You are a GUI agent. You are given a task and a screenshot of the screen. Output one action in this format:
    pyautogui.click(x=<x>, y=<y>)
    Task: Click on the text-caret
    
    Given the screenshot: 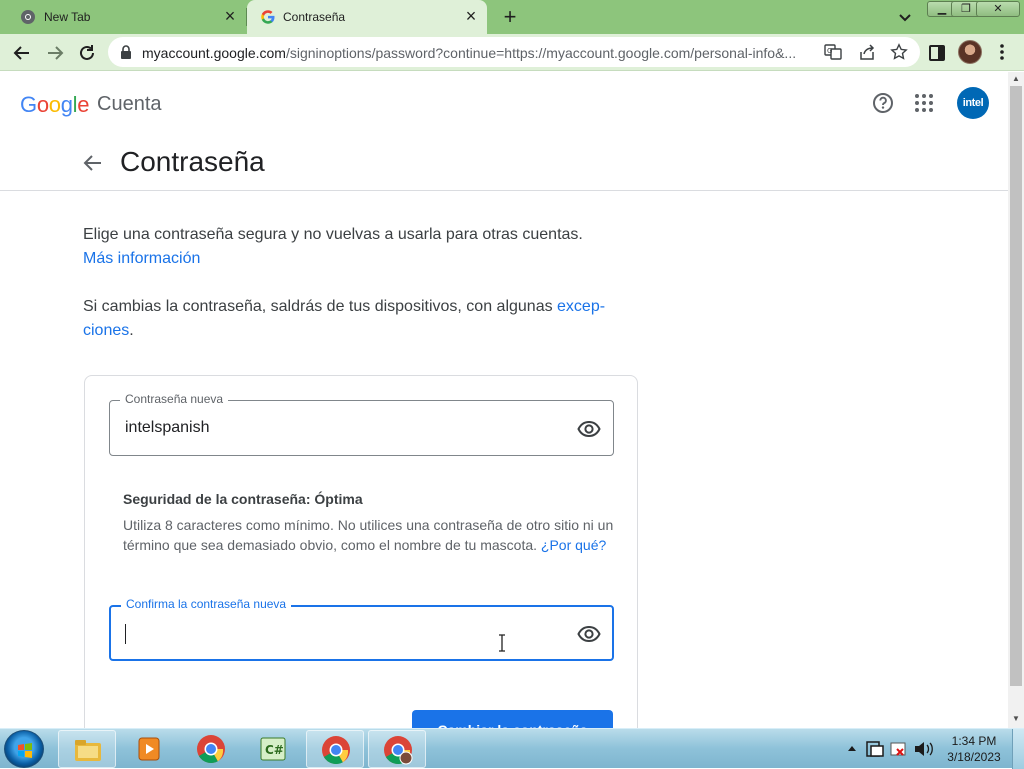 What is the action you would take?
    pyautogui.click(x=125, y=634)
    